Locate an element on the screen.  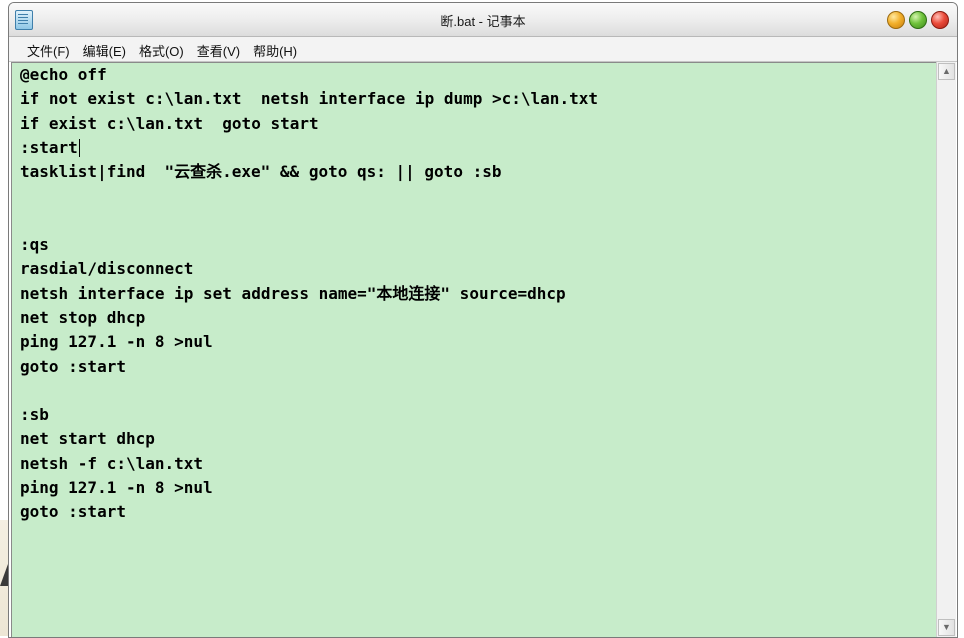
editor-line-text: @echo off is located at coordinates (63, 74).